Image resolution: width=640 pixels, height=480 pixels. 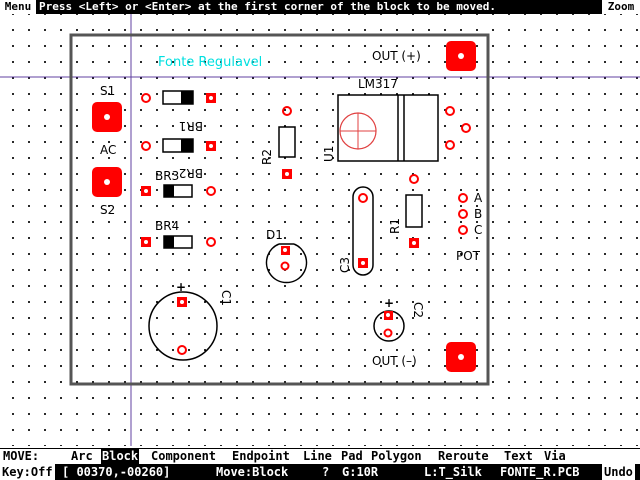 I want to click on component-br1: BR1, so click(x=178, y=111).